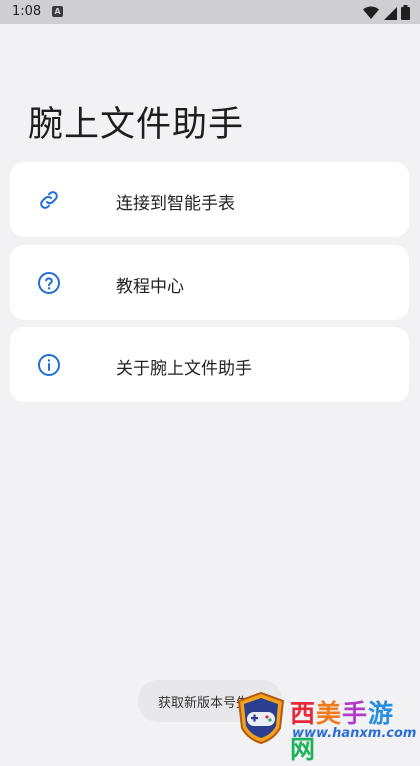  Describe the element at coordinates (150, 287) in the screenshot. I see `tutorial-center-label: 教程中心` at that location.